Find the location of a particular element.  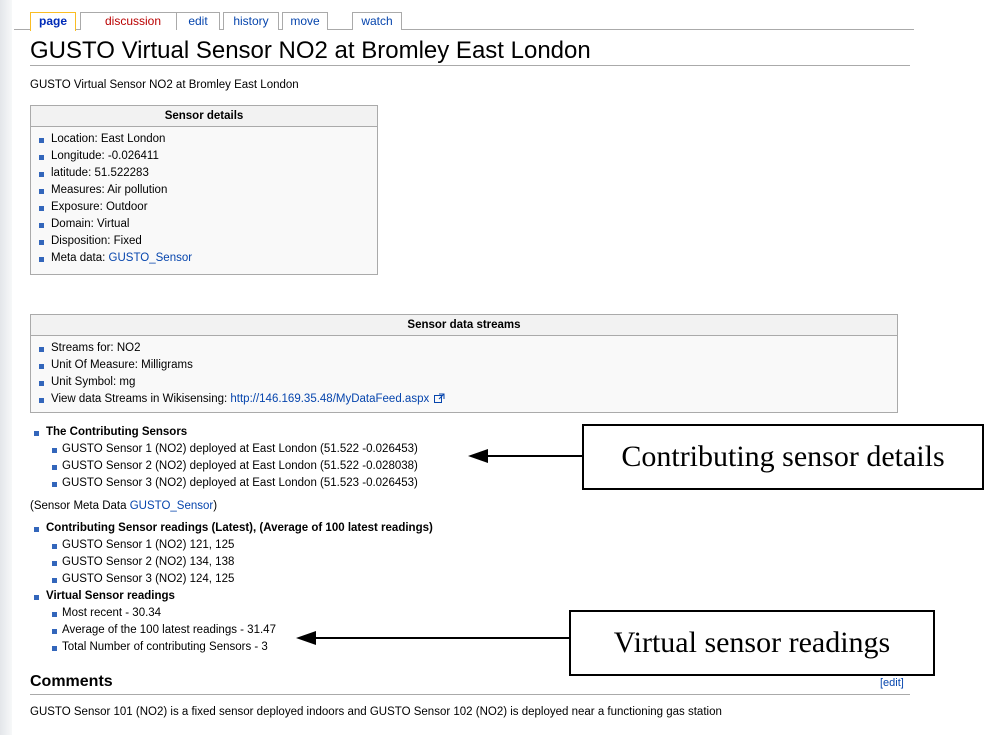

list-item: Most recent - 30.34 is located at coordinates (310, 613).